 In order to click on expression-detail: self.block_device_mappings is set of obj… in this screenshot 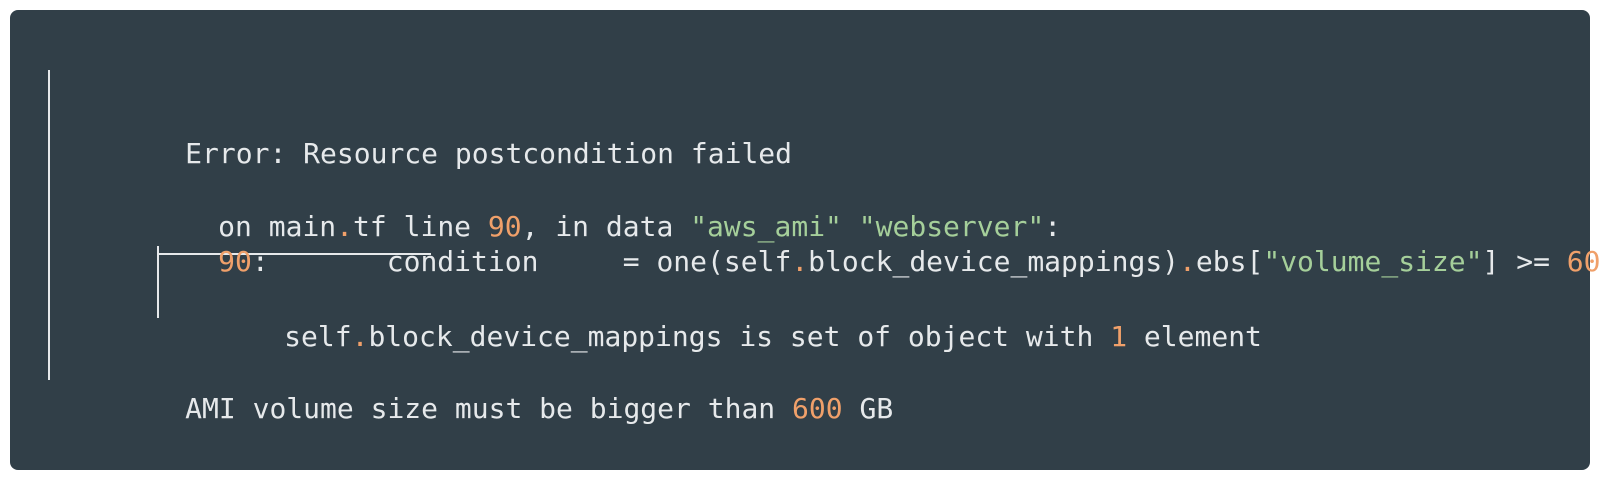, I will do `click(773, 336)`.